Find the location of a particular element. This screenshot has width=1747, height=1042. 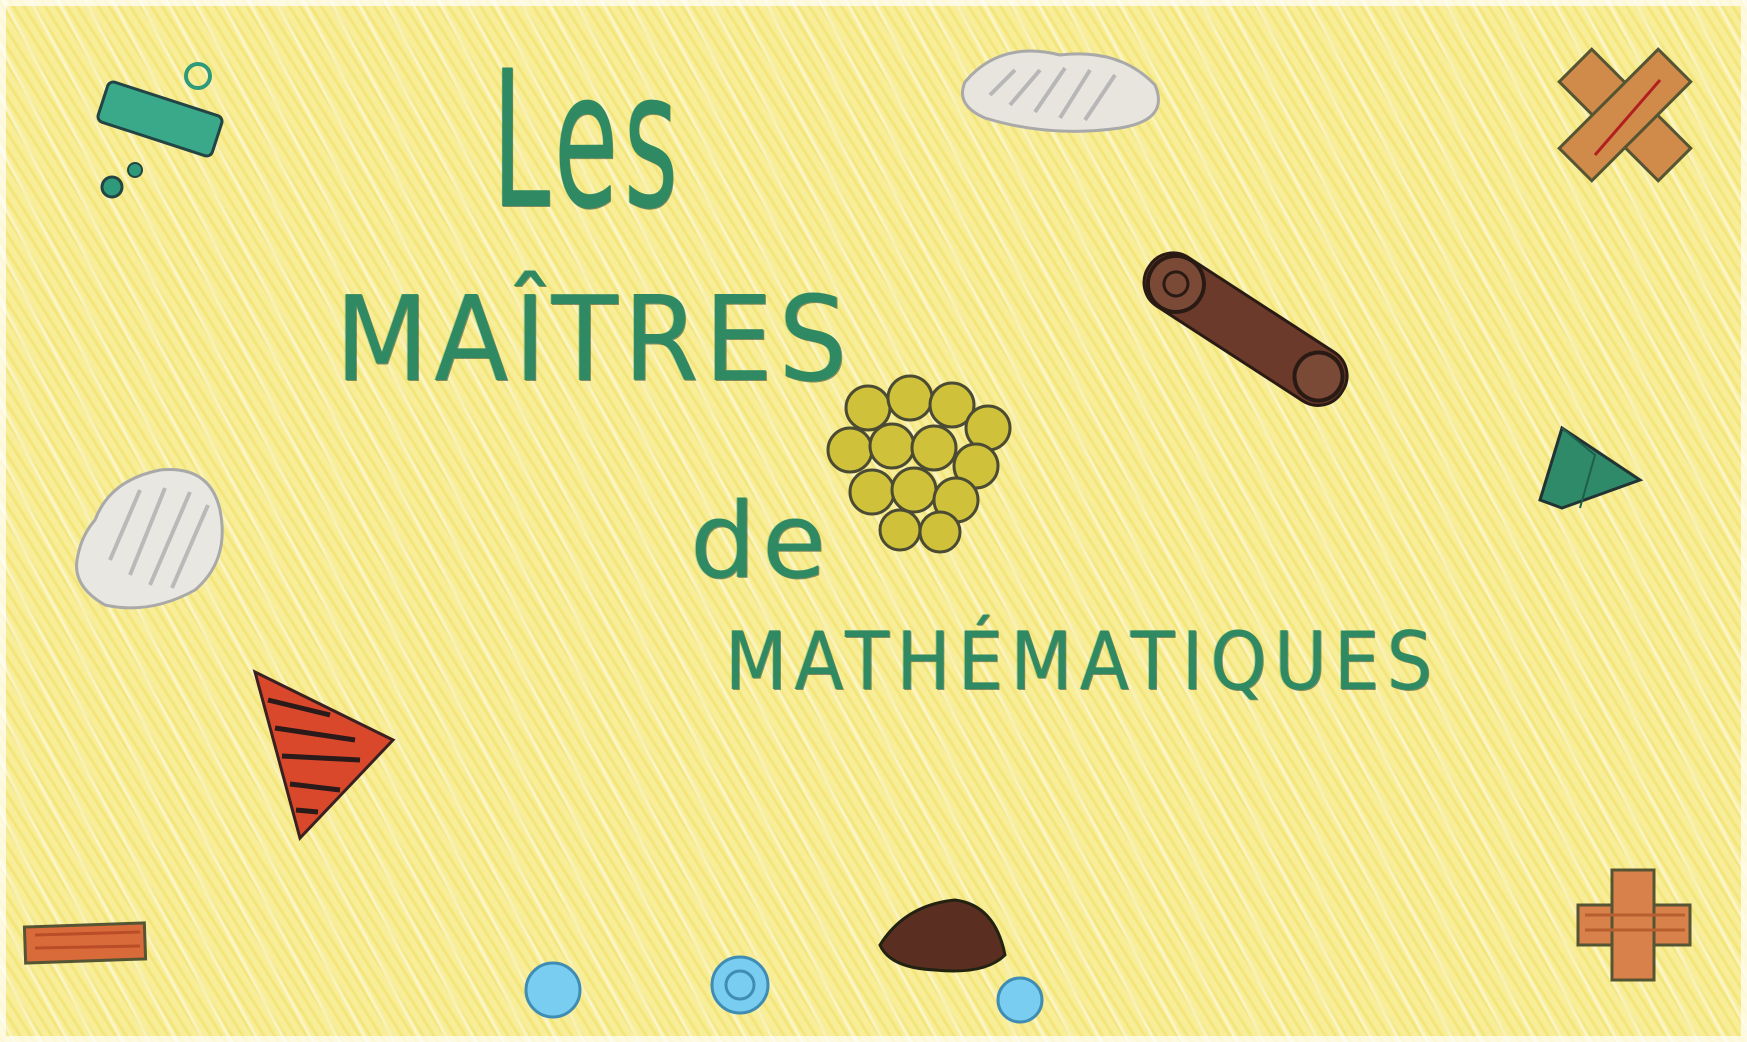

multiplication-sign-icon is located at coordinates (1625, 115).